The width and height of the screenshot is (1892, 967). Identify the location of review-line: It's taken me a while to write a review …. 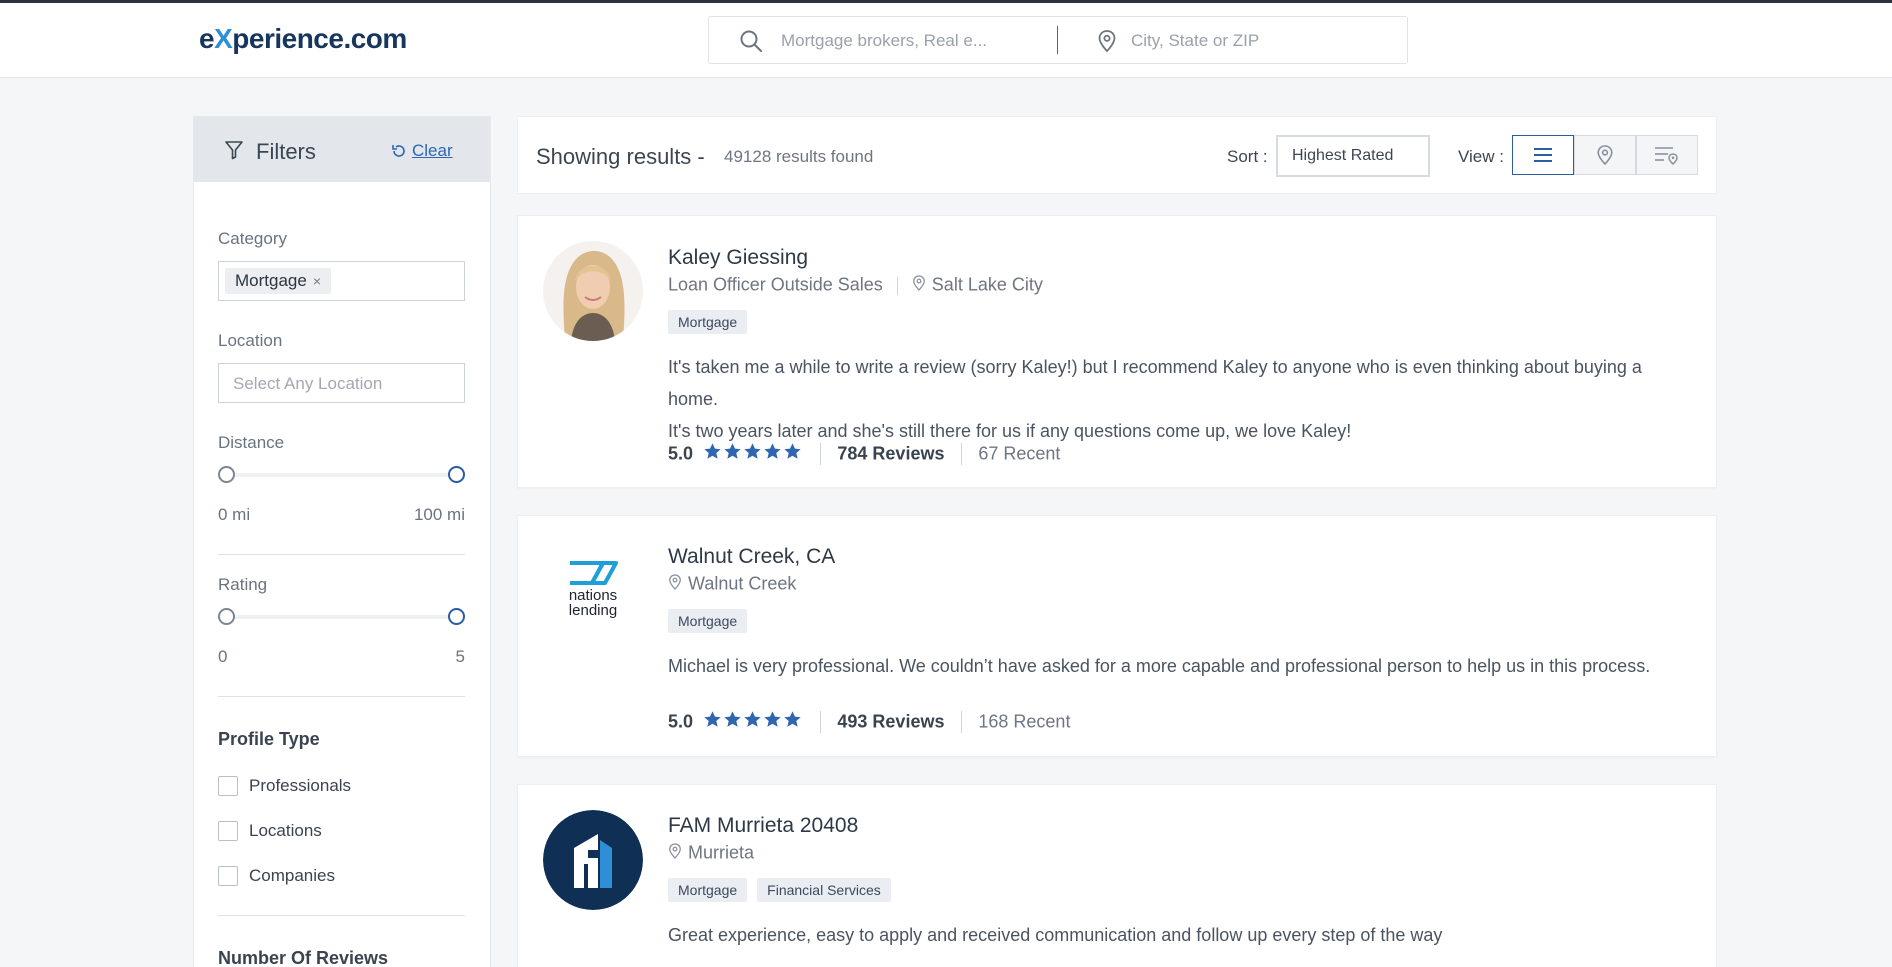
(1155, 383).